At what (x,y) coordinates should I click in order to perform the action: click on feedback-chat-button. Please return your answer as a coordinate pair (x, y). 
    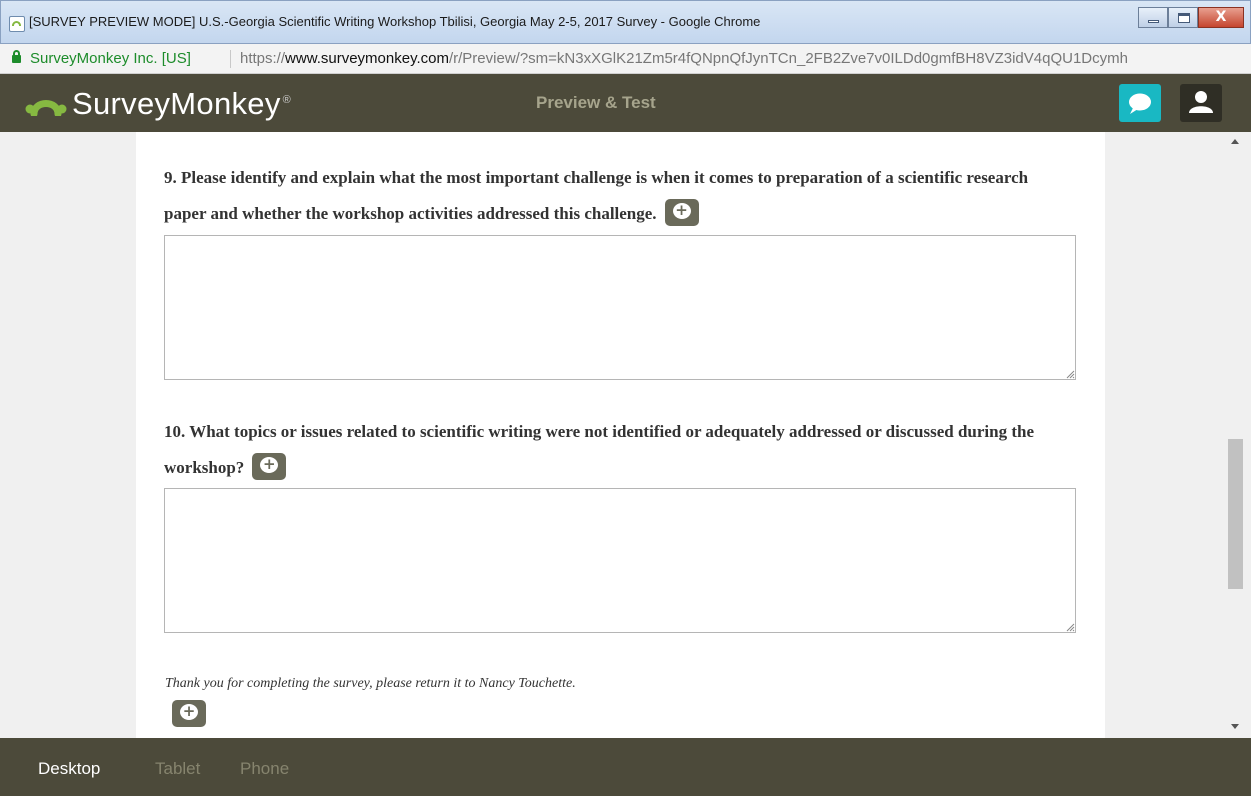
    Looking at the image, I should click on (1140, 103).